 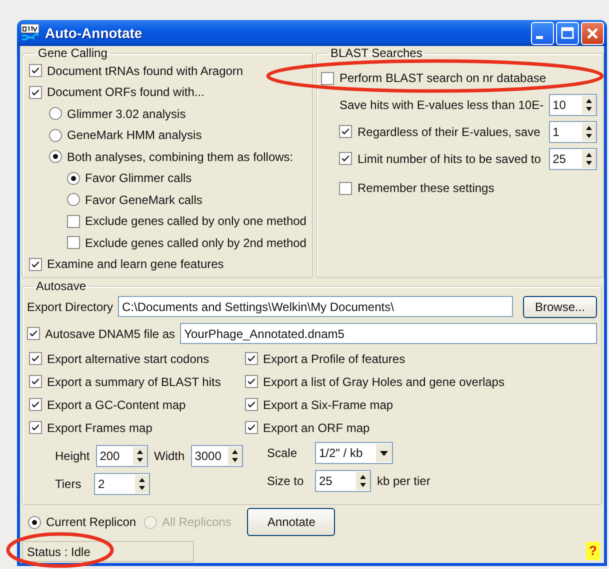 I want to click on field-label: Export Directory, so click(x=70, y=307).